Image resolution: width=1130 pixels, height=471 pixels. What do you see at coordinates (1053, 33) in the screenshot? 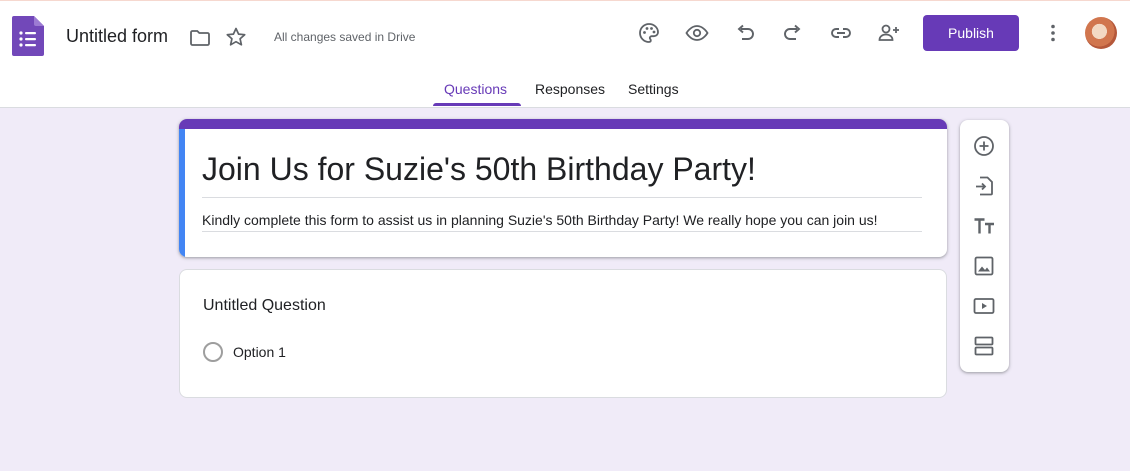
I see `more-options-icon` at bounding box center [1053, 33].